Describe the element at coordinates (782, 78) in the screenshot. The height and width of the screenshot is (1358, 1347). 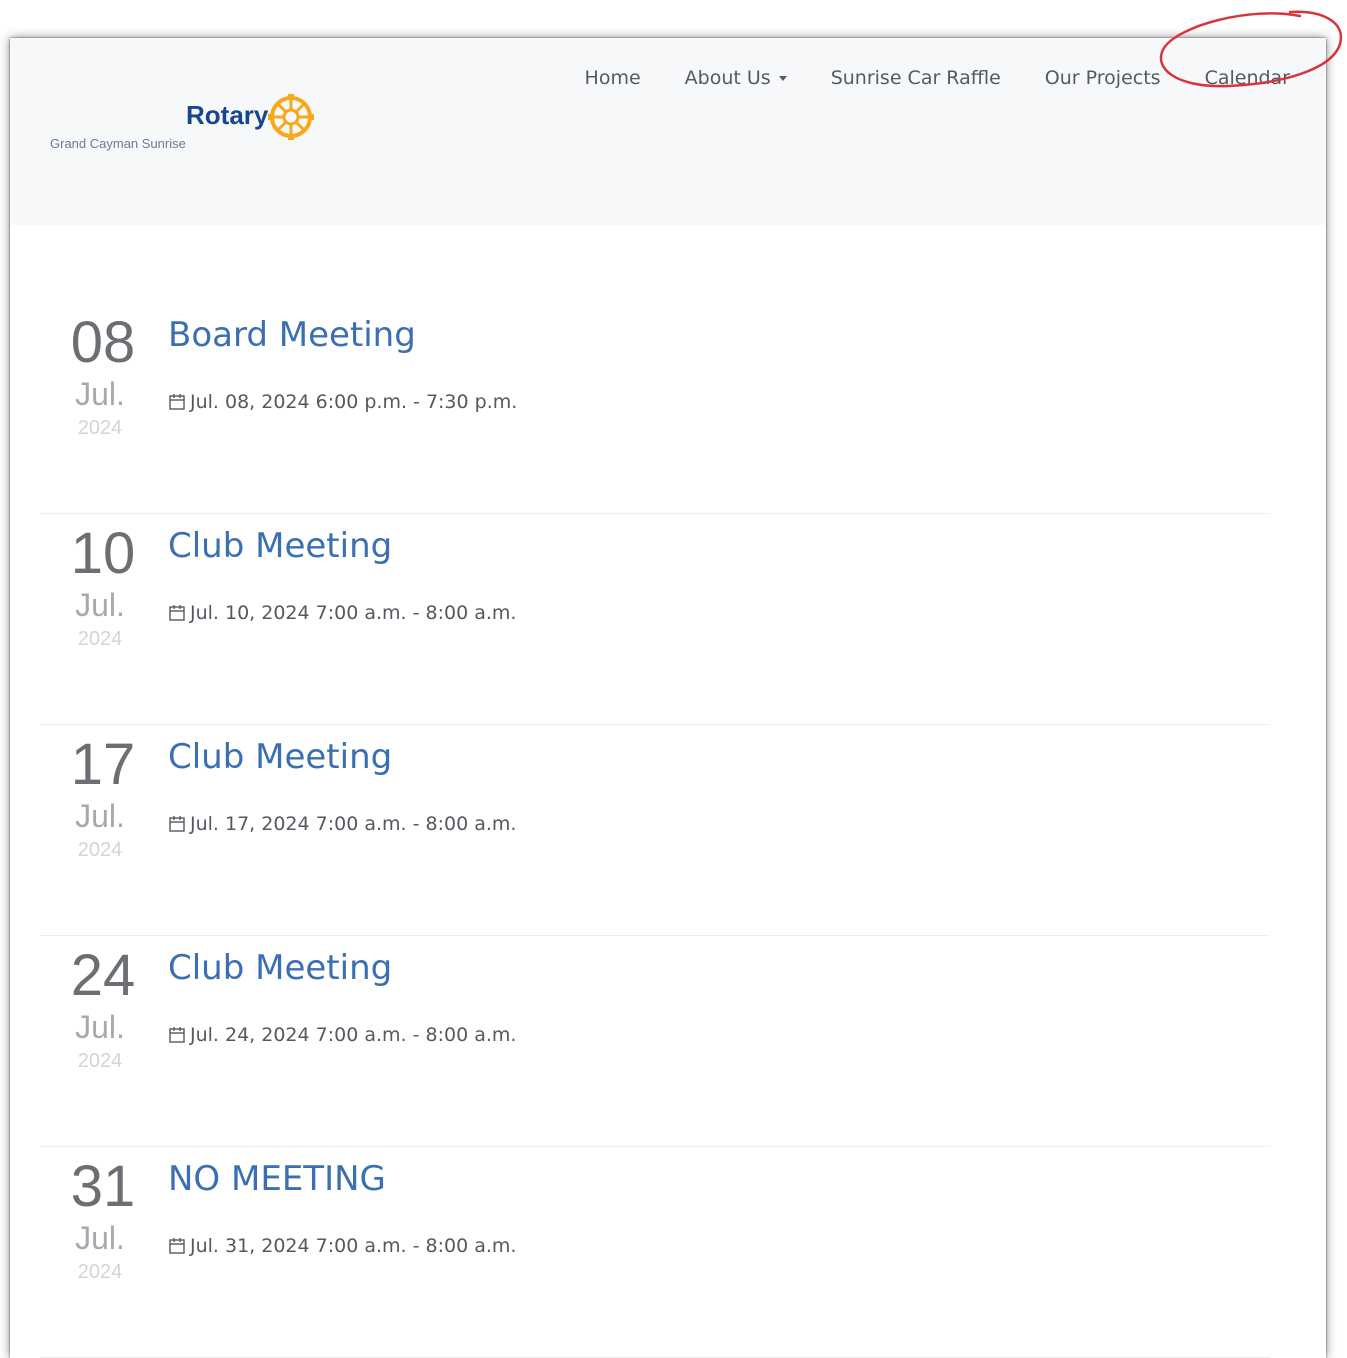
I see `caret-down-icon` at that location.